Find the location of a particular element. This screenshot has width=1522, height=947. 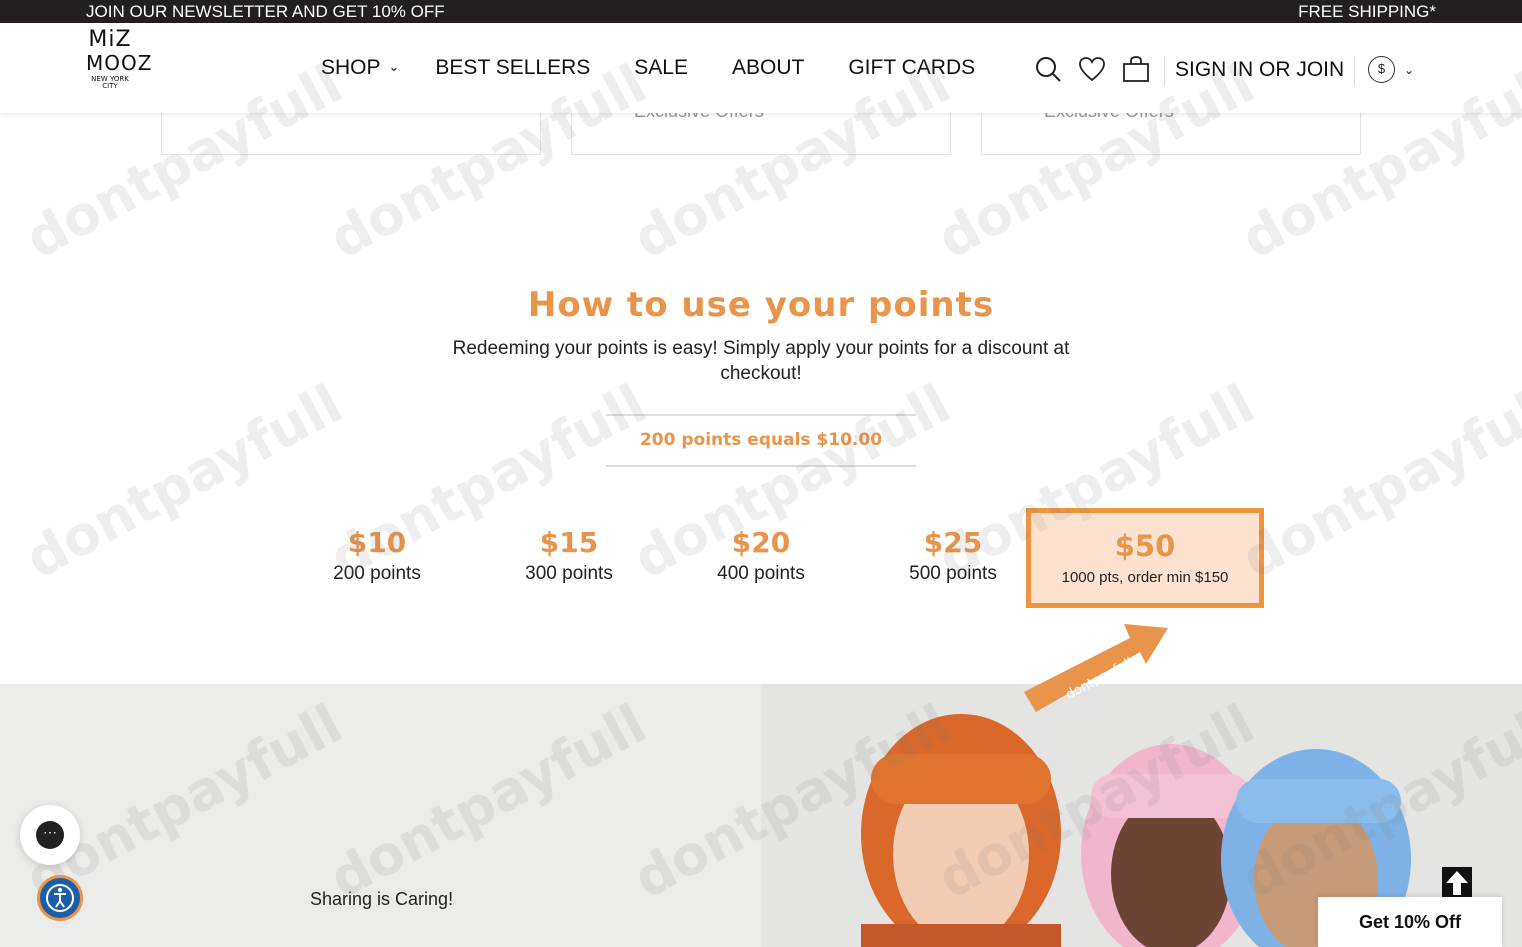

currency-selector: $ ⌄ is located at coordinates (1391, 69).